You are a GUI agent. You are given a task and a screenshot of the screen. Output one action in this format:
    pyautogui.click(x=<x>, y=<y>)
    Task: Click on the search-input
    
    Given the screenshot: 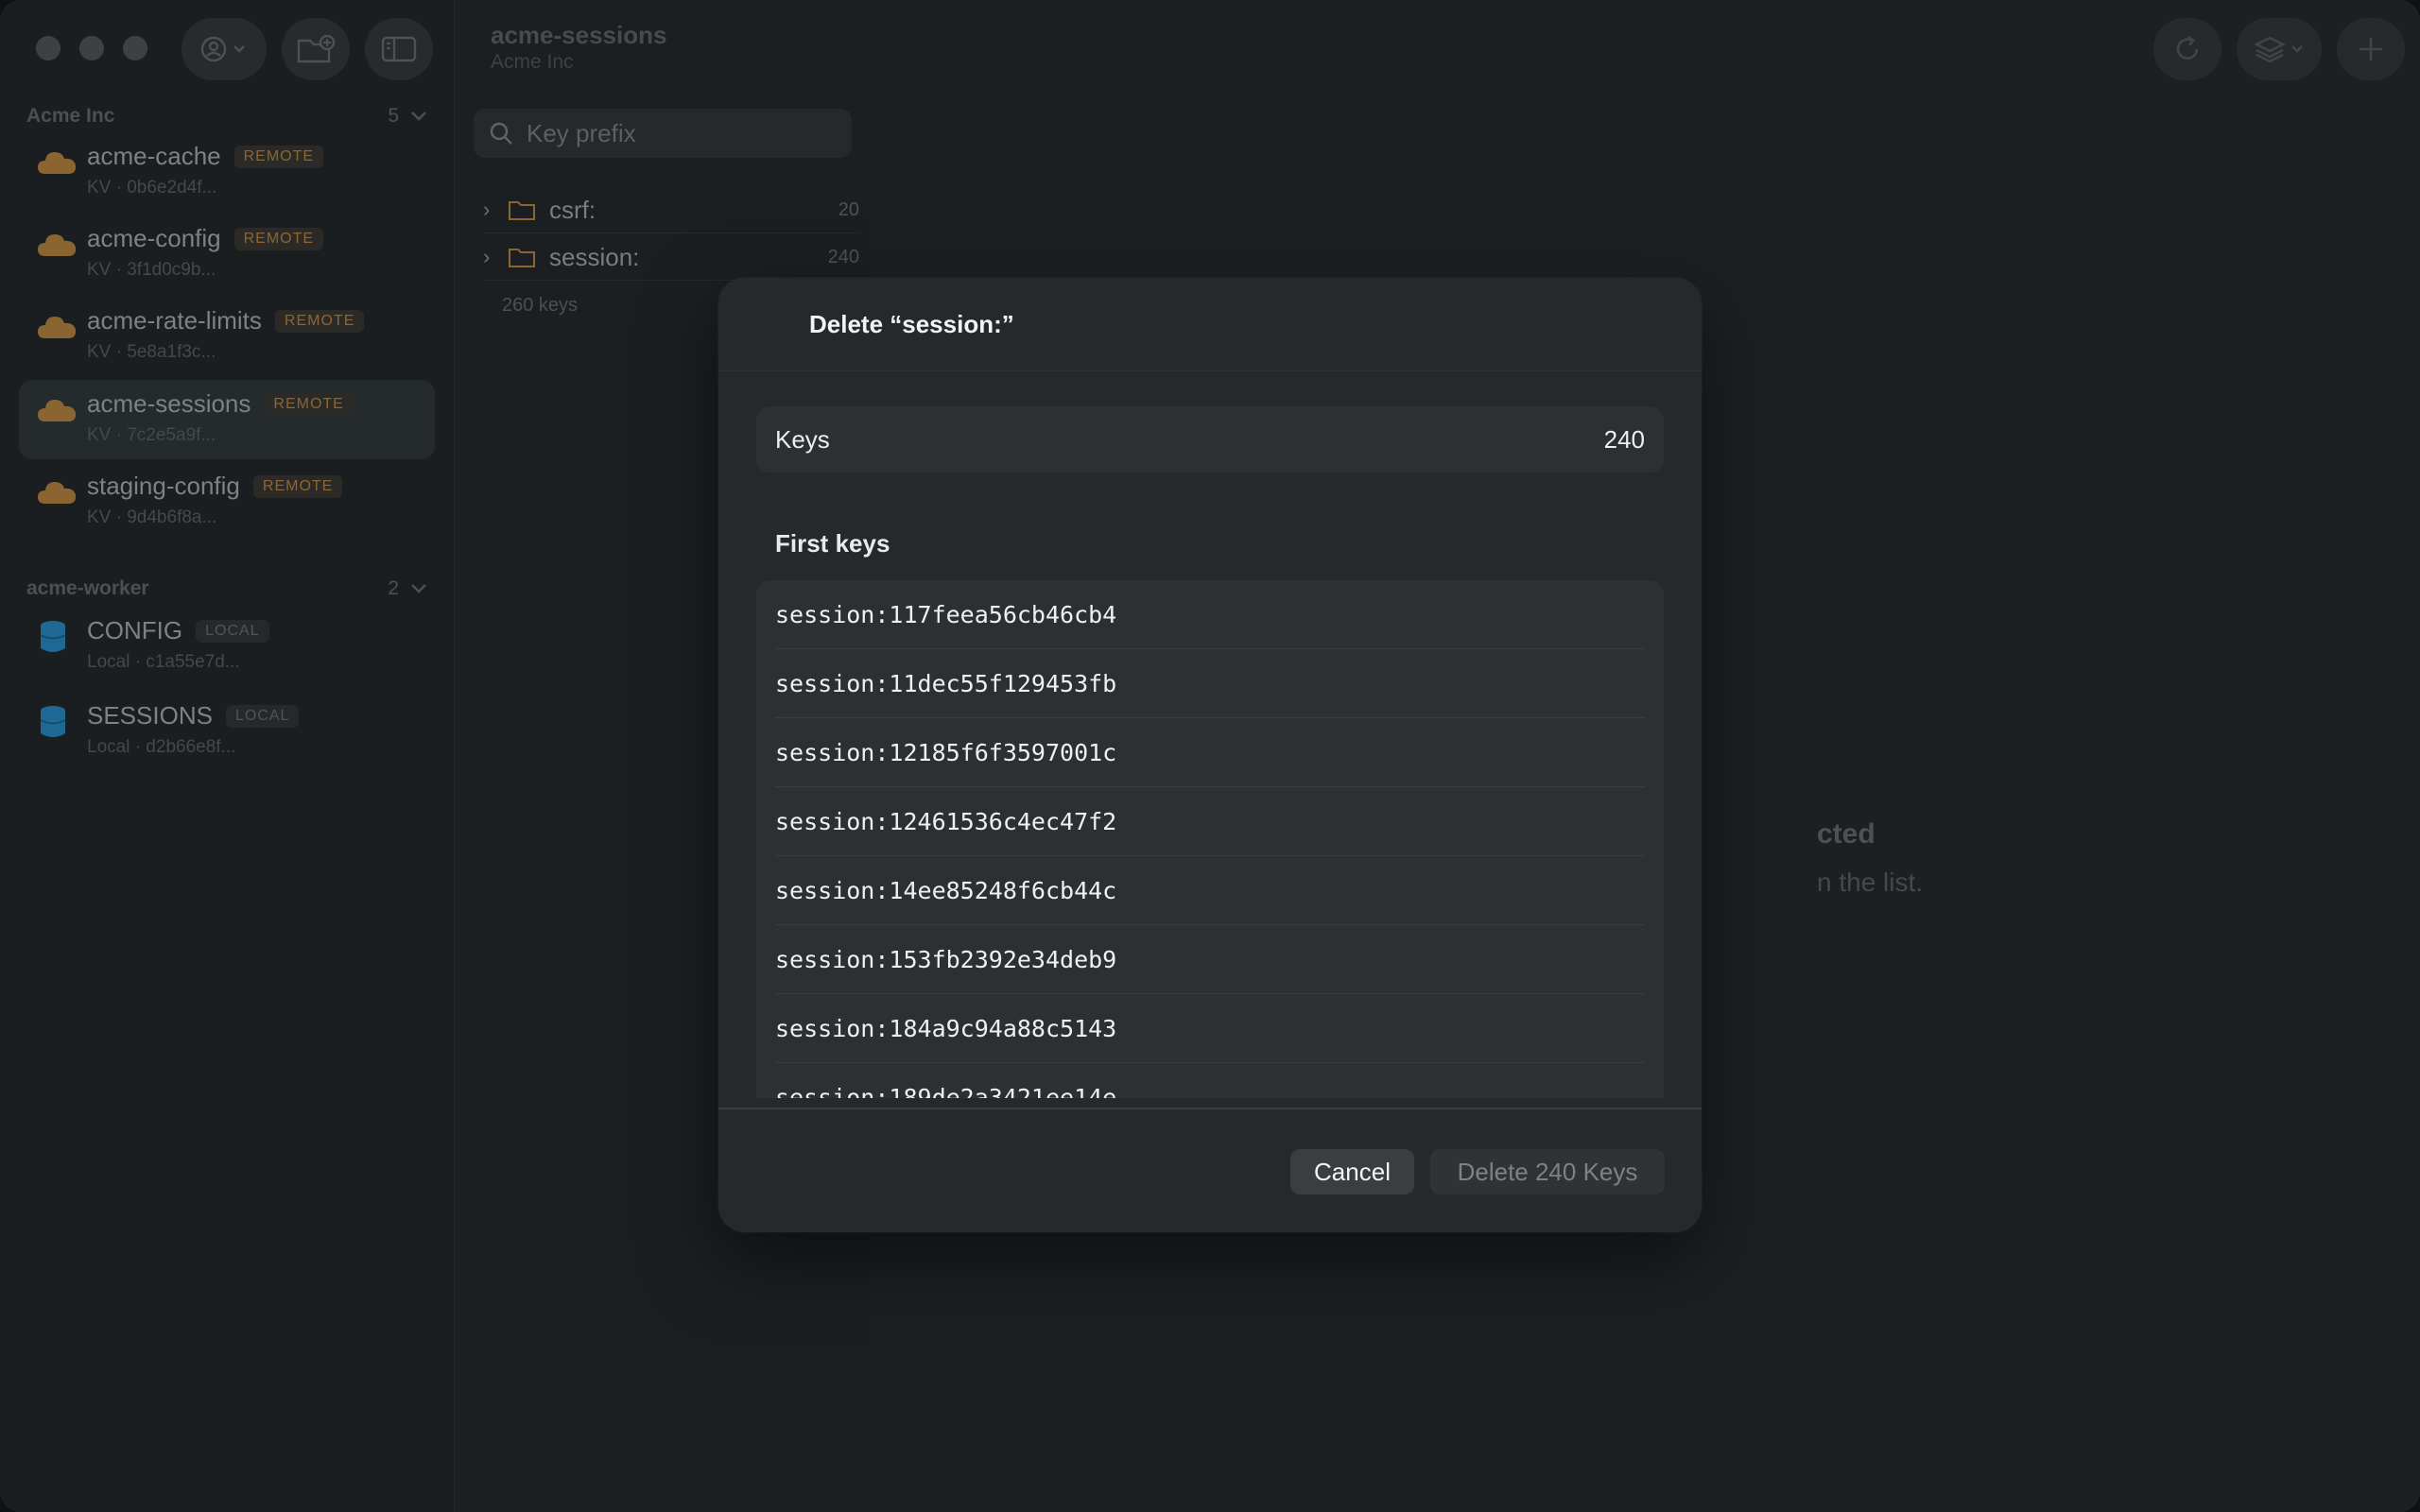 What is the action you would take?
    pyautogui.click(x=678, y=133)
    